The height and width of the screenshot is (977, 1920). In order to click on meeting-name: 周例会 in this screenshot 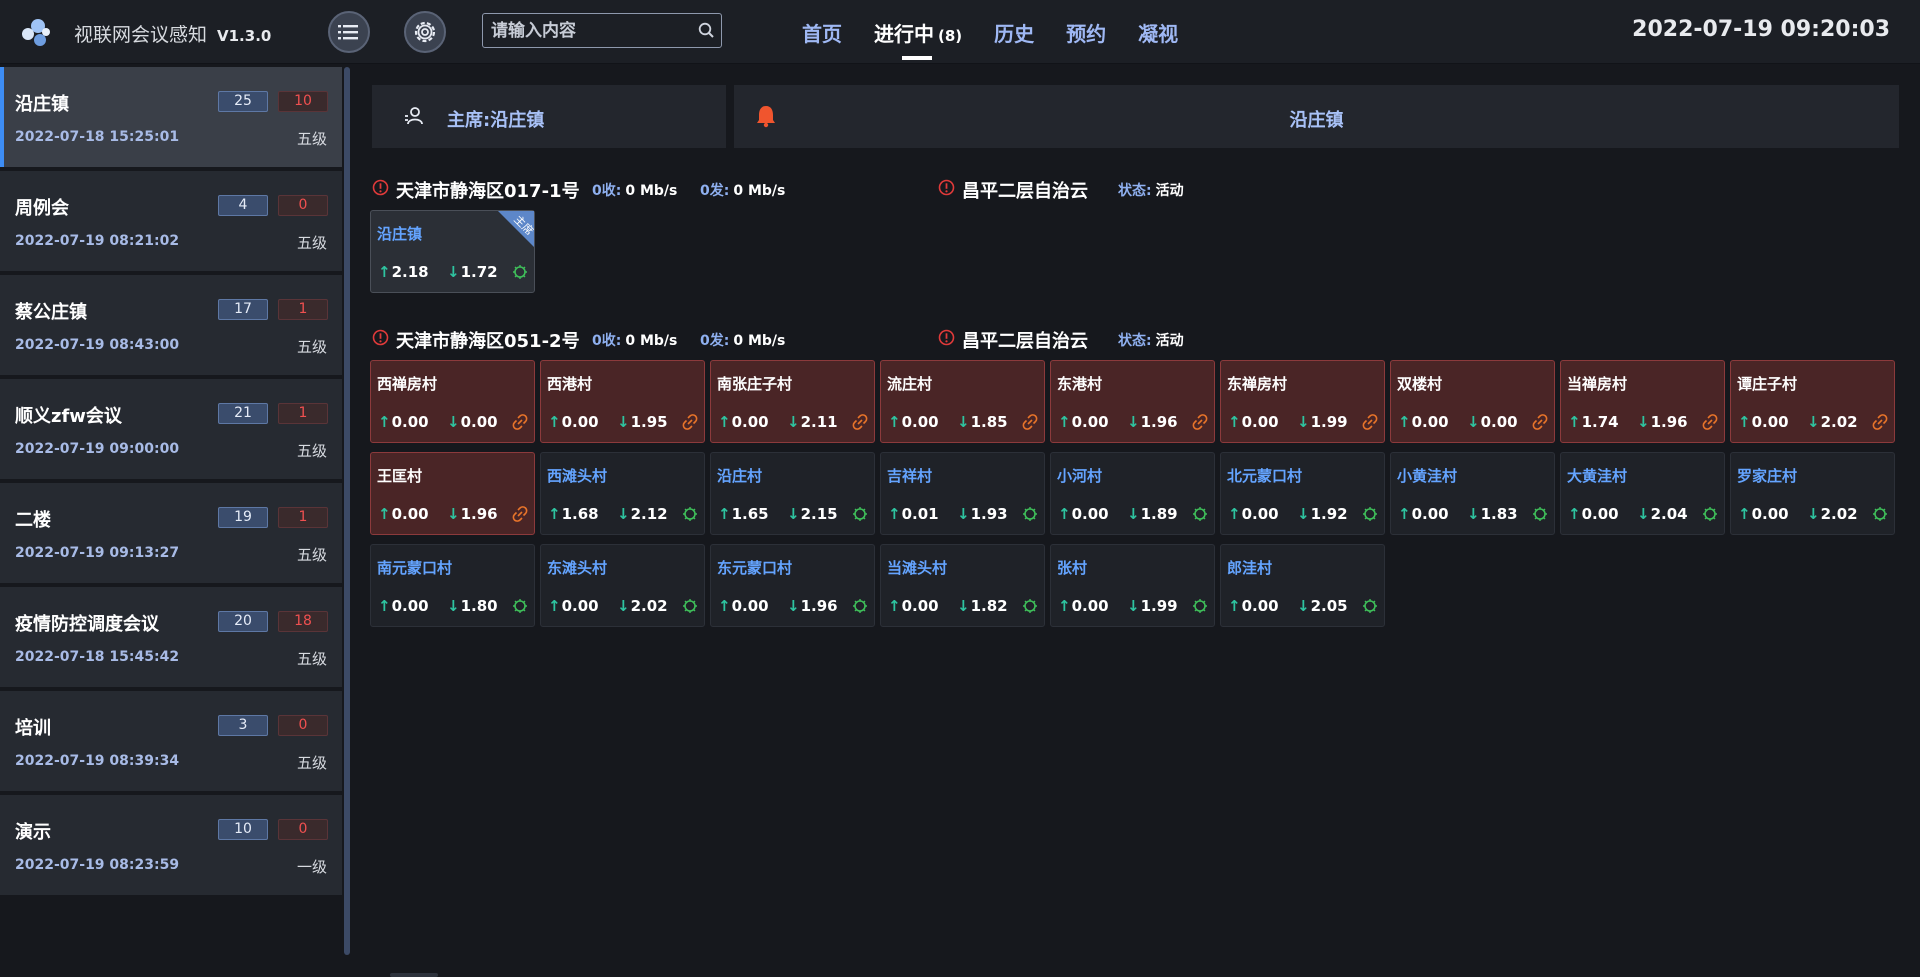, I will do `click(42, 208)`.